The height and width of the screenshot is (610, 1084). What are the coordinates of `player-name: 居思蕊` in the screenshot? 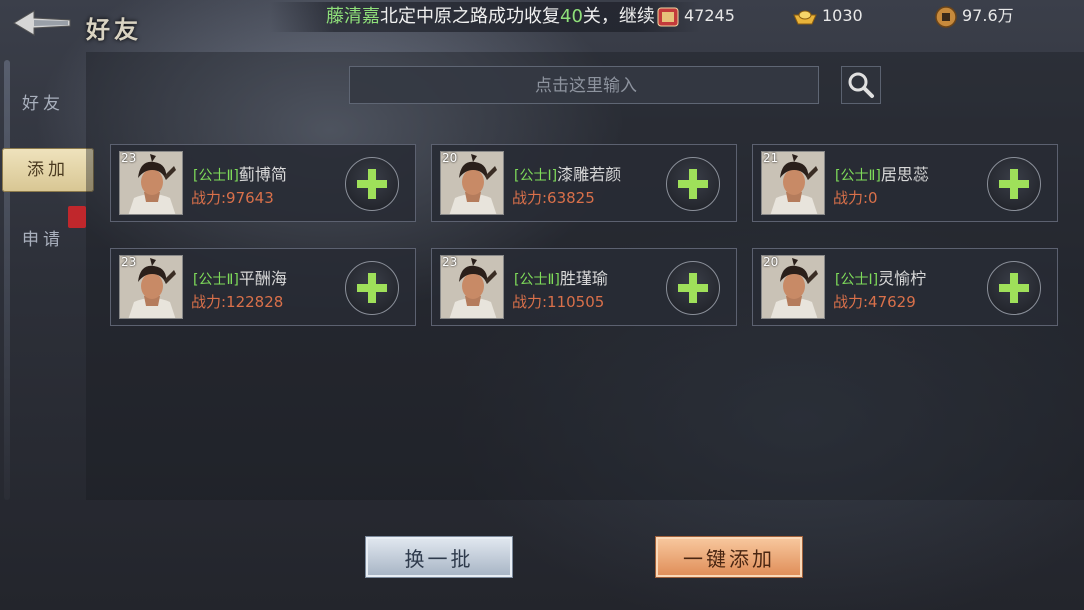 It's located at (904, 174).